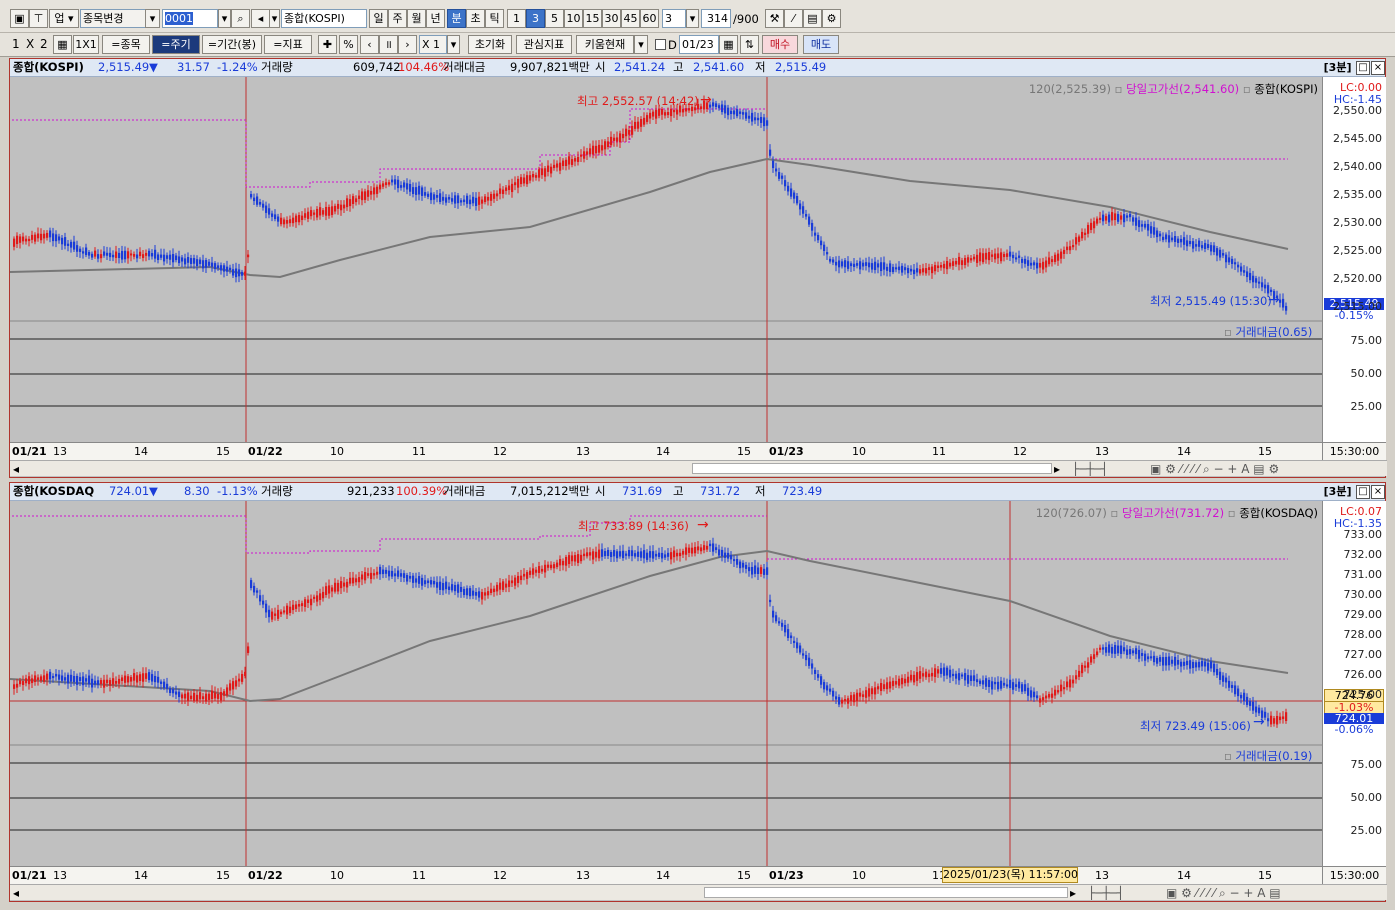 The image size is (1395, 910). I want to click on minute-1: 1, so click(516, 18).